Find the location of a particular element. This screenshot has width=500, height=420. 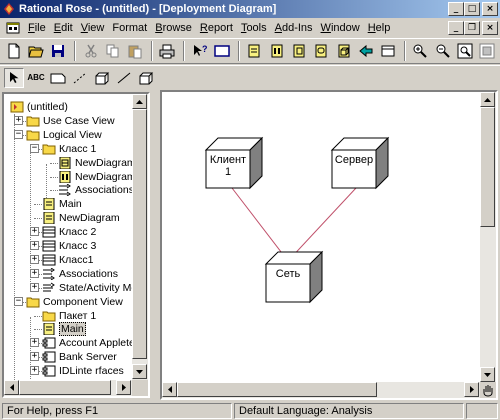

note-tool-icon is located at coordinates (58, 78).